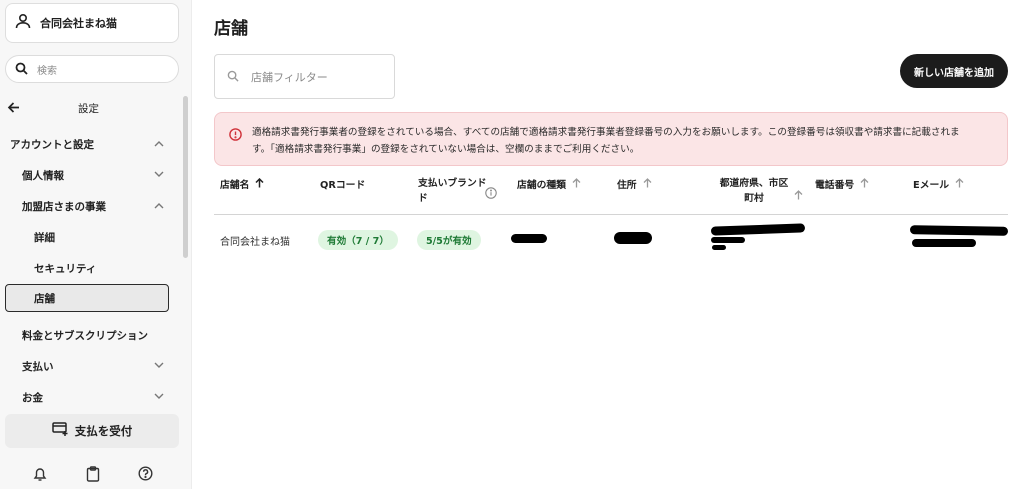  I want to click on accept-payment-button: 支払を受付, so click(92, 431).